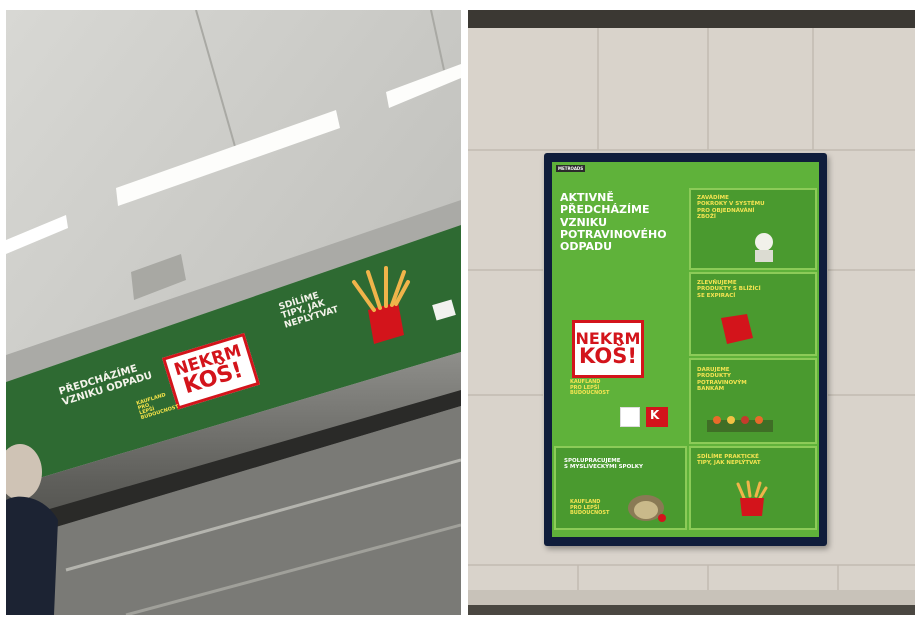  What do you see at coordinates (590, 387) in the screenshot?
I see `kaufland-tagline-poster: KAUFLAND pro LEPŠÍ BUDOUCNOST` at bounding box center [590, 387].